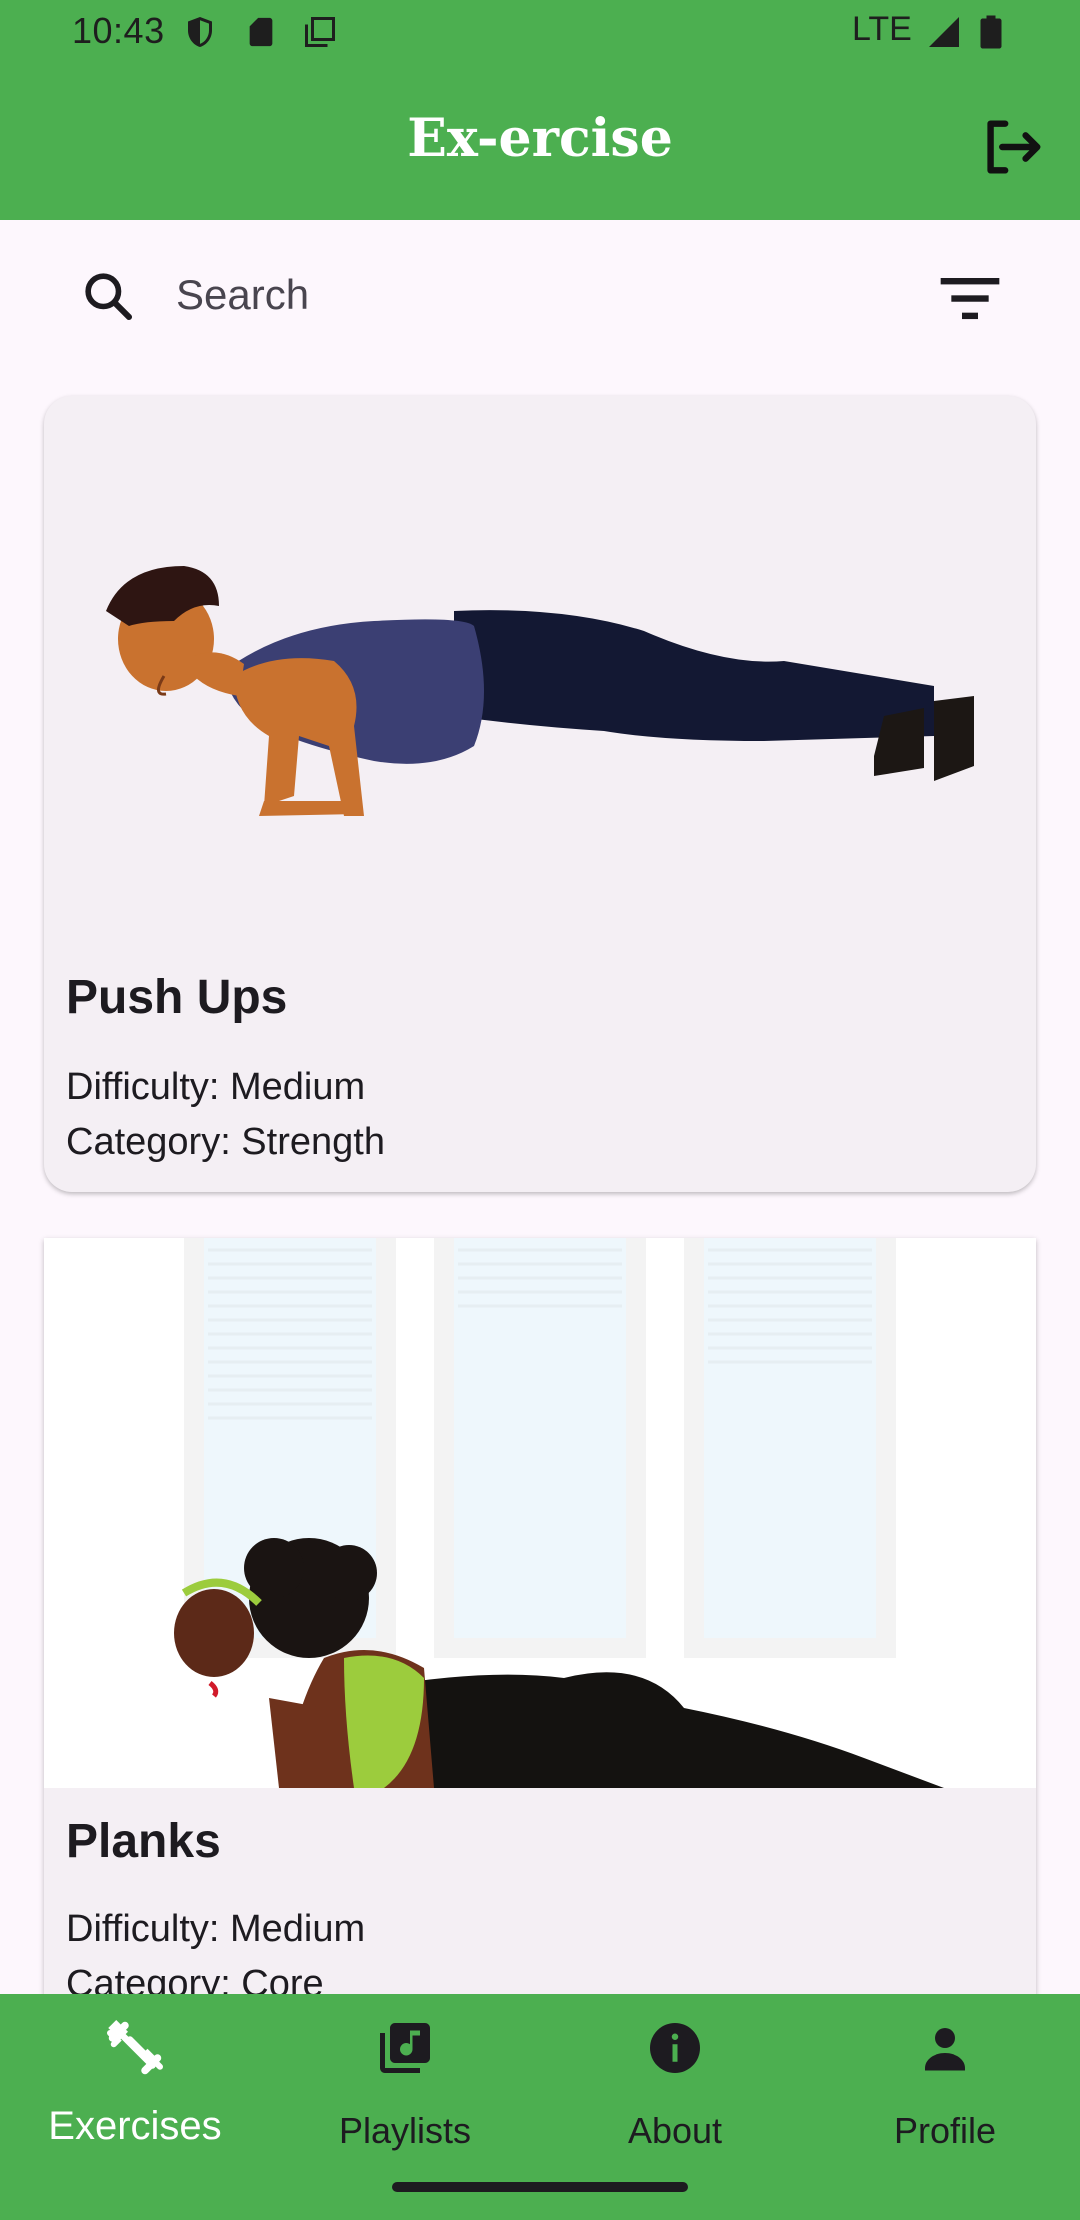 The height and width of the screenshot is (2220, 1080). What do you see at coordinates (320, 32) in the screenshot?
I see `screenshot-icon` at bounding box center [320, 32].